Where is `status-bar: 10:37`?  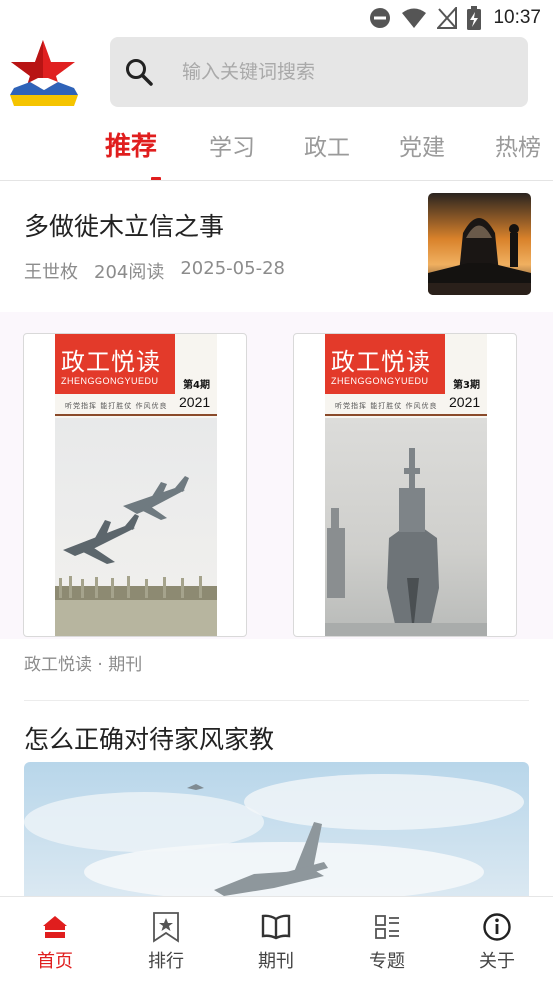
status-bar: 10:37 is located at coordinates (276, 18).